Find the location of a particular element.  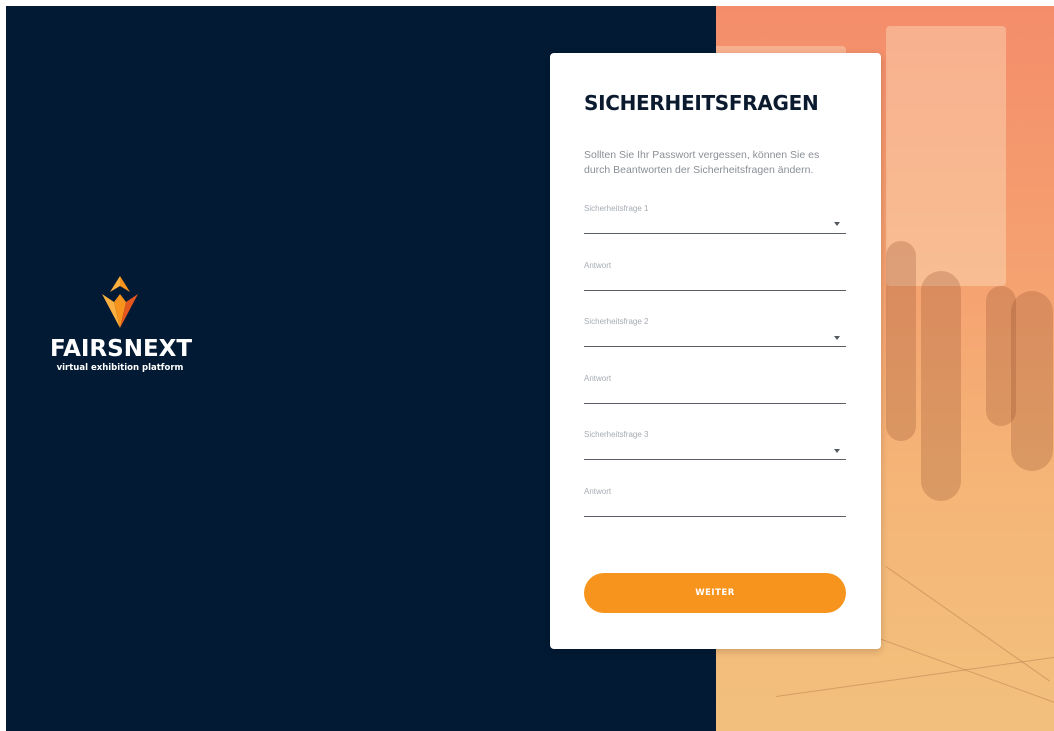

page-title: SICHERHEITSFRAGEN is located at coordinates (701, 103).